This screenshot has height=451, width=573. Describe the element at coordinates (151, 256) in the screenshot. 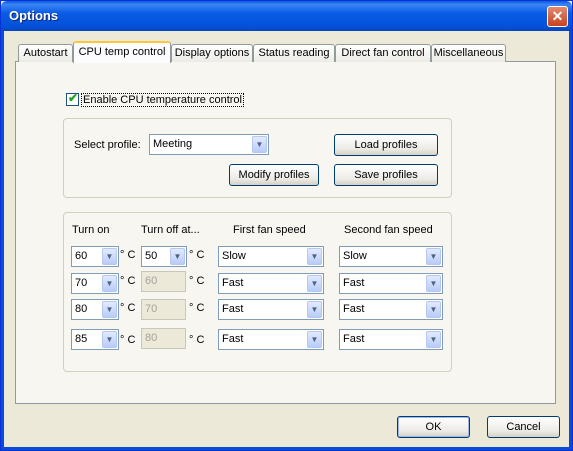

I see `turn-off-value: 50` at that location.